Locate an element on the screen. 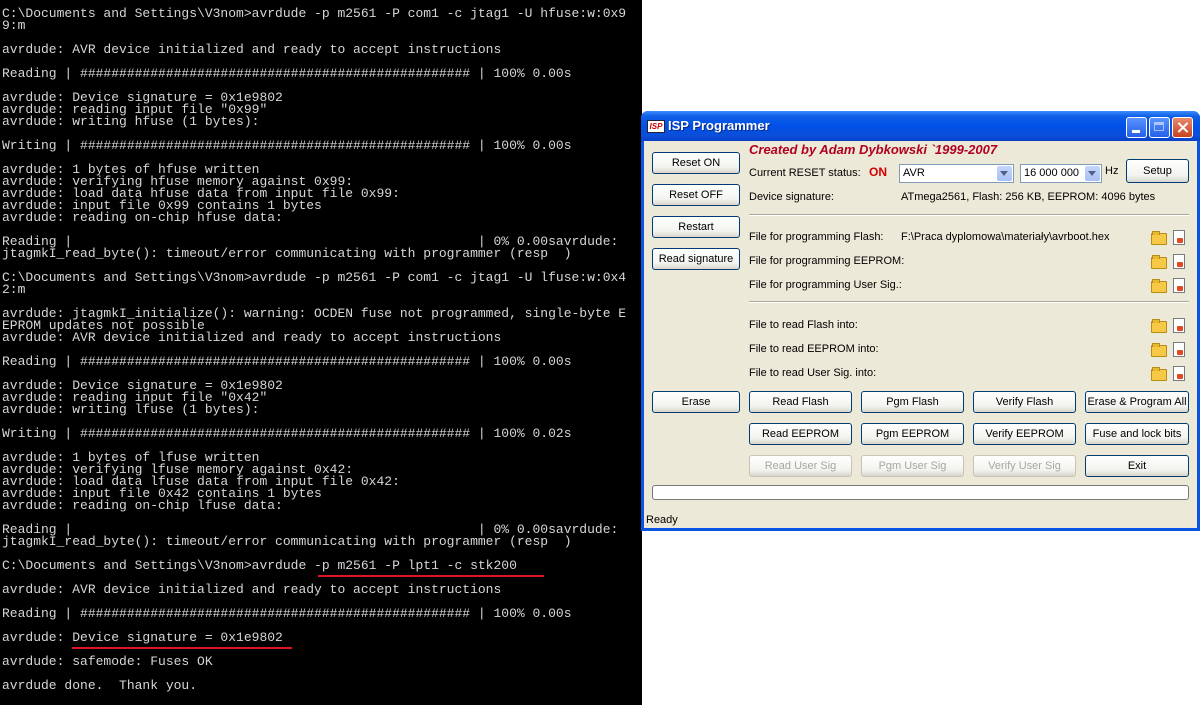  minimize-icon is located at coordinates (1136, 131).